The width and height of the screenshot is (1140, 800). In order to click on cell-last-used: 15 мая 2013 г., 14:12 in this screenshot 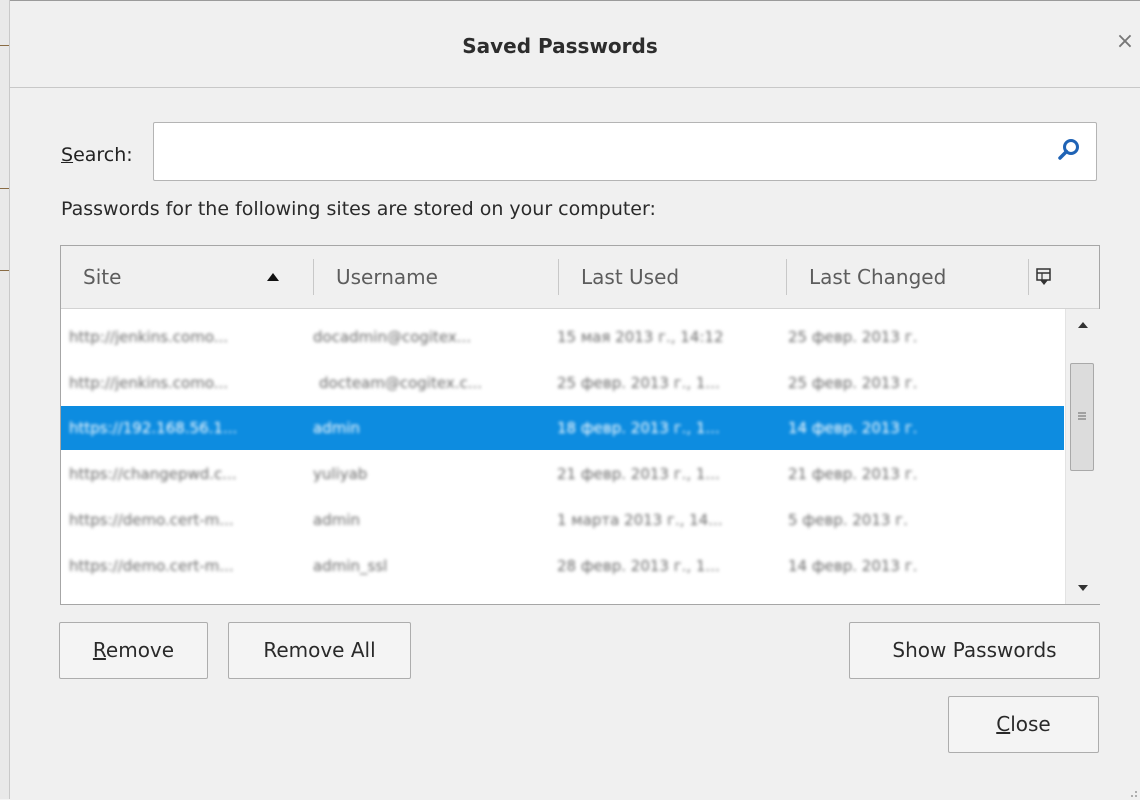, I will do `click(640, 337)`.